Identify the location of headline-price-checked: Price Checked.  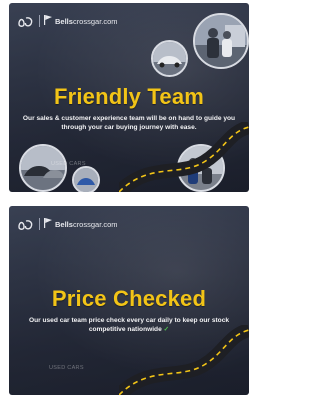
(129, 298).